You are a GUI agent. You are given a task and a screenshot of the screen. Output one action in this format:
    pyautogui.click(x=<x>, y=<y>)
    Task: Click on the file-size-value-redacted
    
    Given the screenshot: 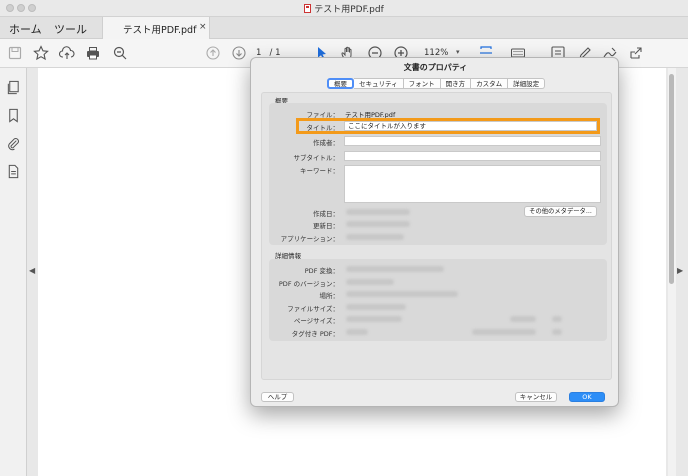 What is the action you would take?
    pyautogui.click(x=376, y=307)
    